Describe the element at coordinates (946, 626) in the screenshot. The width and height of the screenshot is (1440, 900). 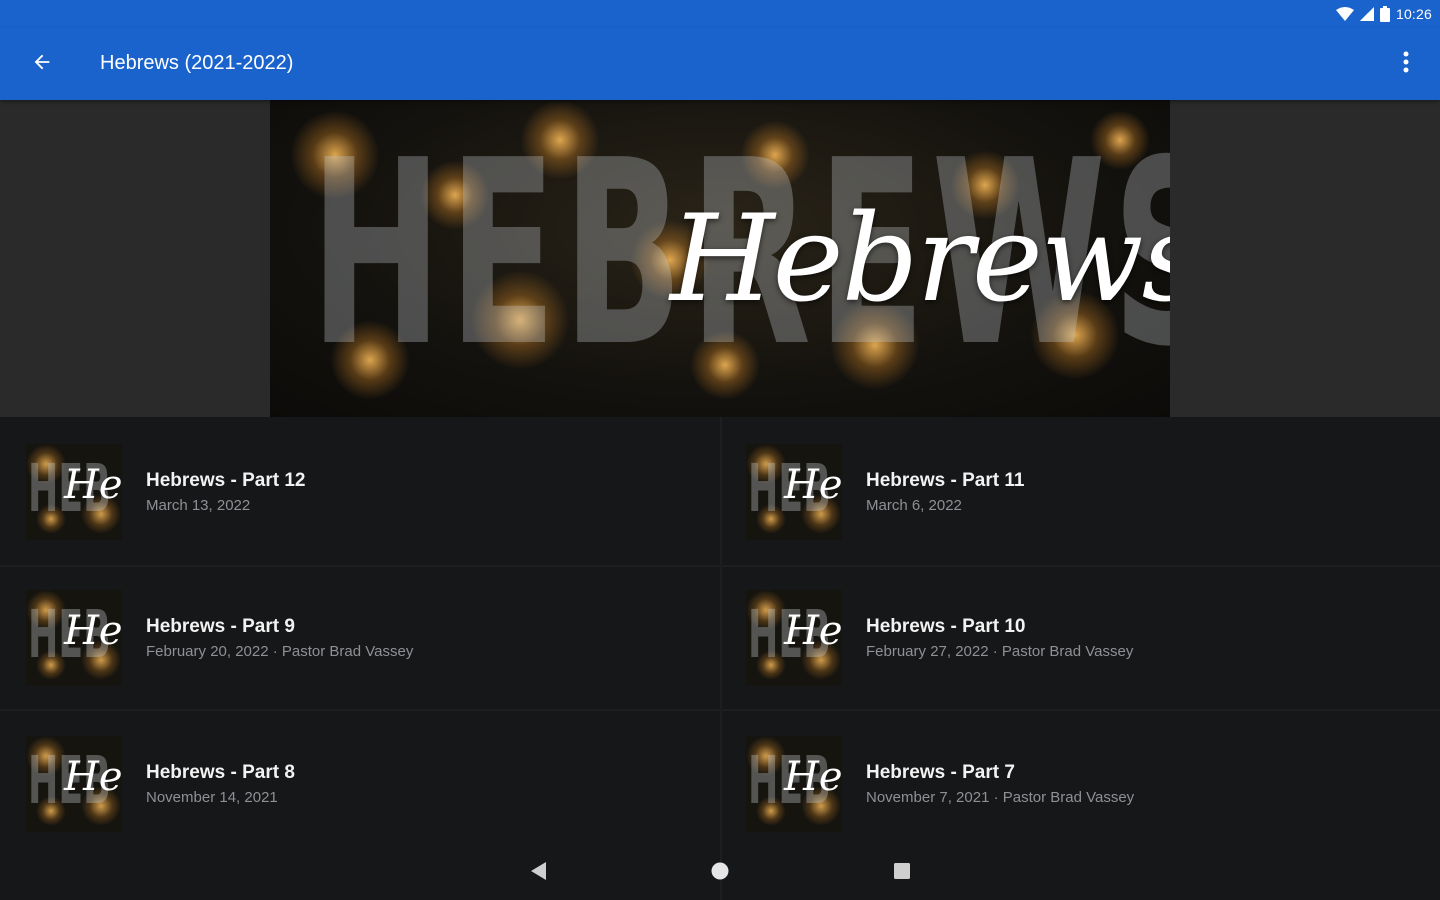
I see `sermon-title: Hebrews - Part 10` at that location.